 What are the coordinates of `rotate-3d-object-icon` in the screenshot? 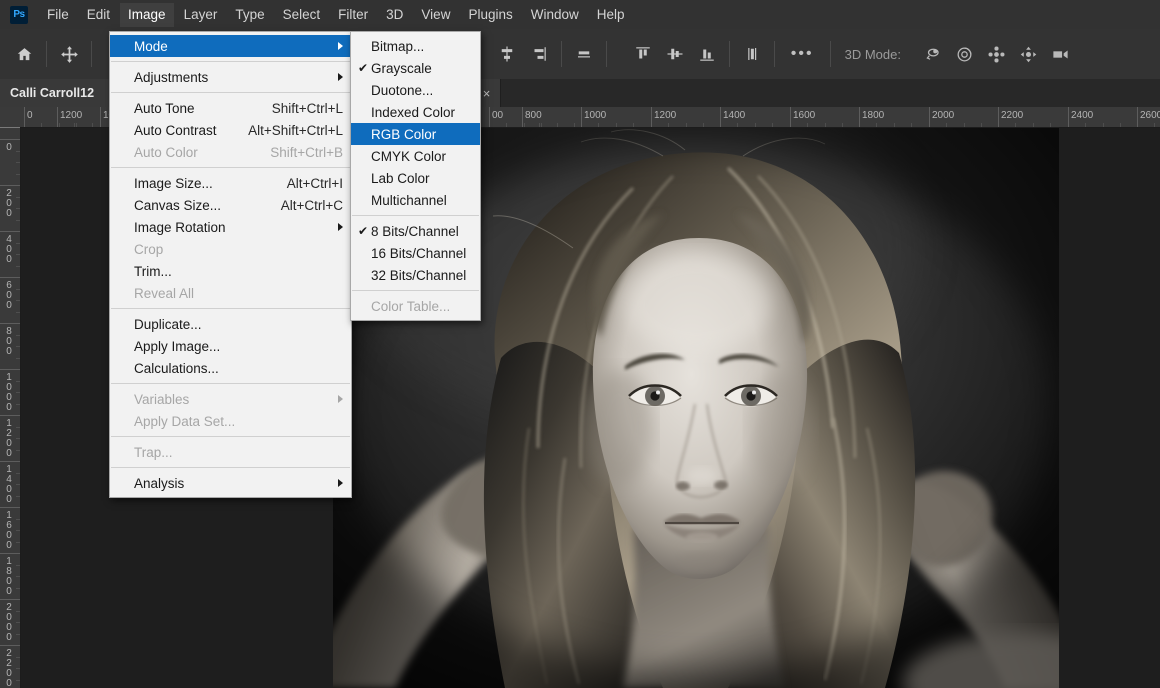 It's located at (933, 54).